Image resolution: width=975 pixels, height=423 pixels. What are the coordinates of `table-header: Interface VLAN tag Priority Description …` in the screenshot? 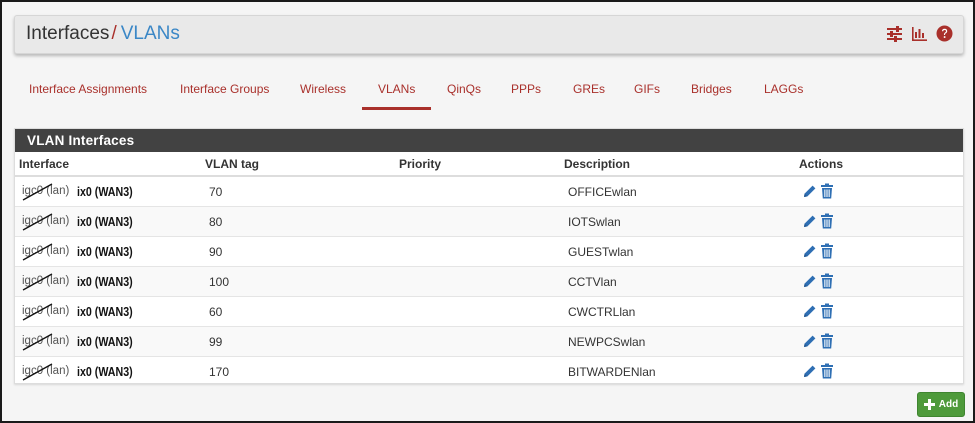 It's located at (489, 164).